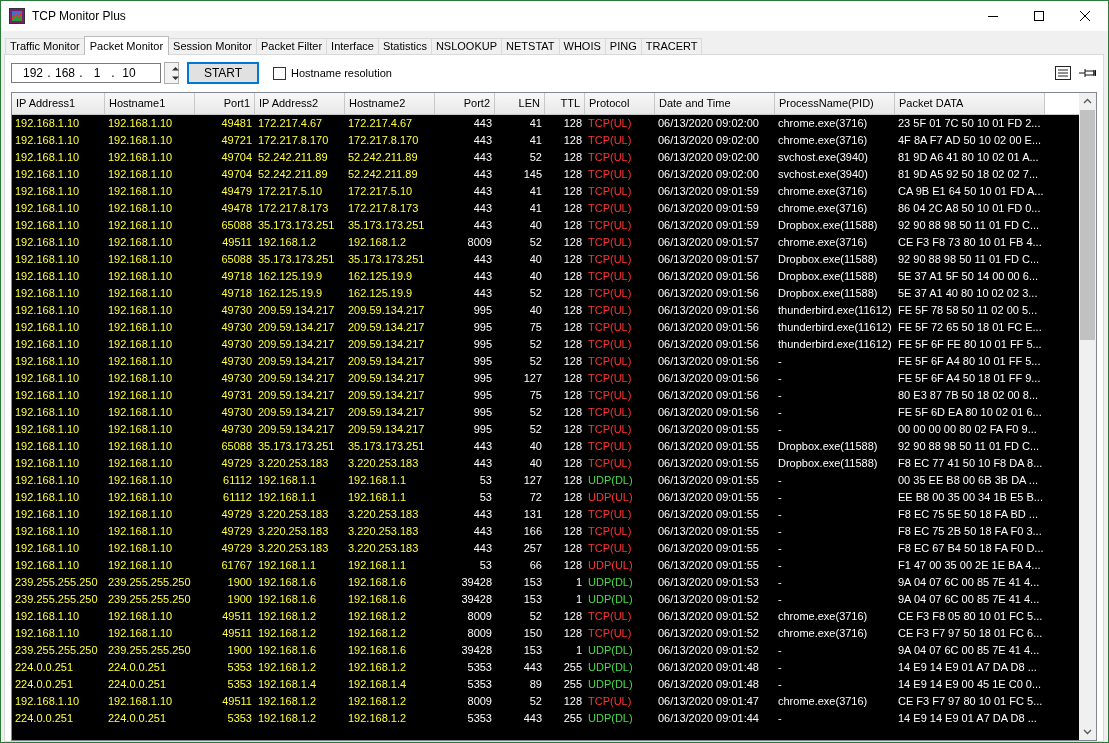 This screenshot has width=1109, height=743. I want to click on column-header: Packet DATA, so click(970, 104).